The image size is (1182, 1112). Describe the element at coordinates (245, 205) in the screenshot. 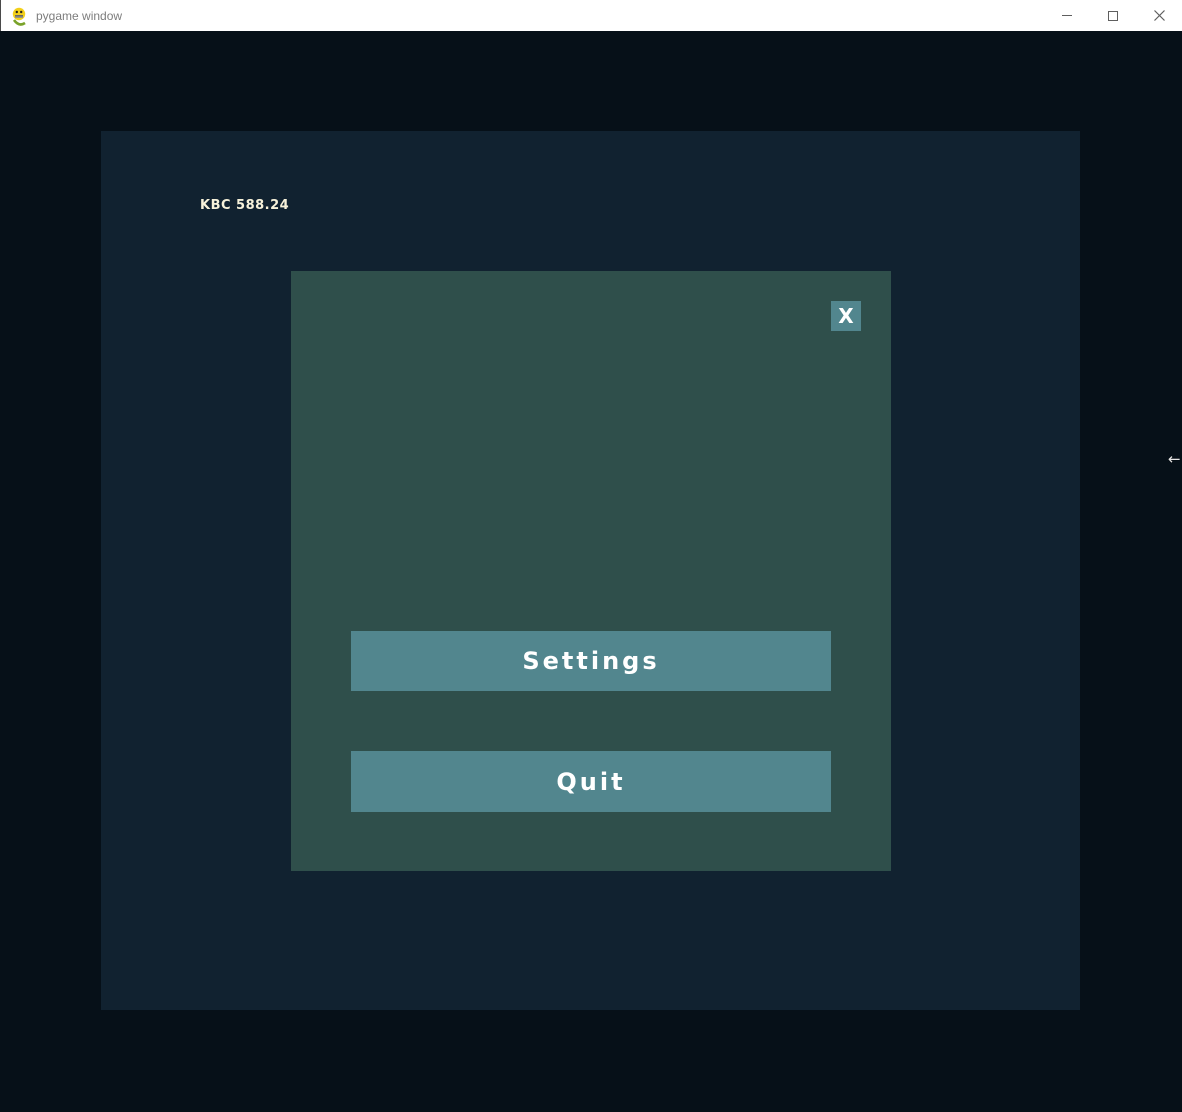

I see `score-text: KBC 588.24` at that location.